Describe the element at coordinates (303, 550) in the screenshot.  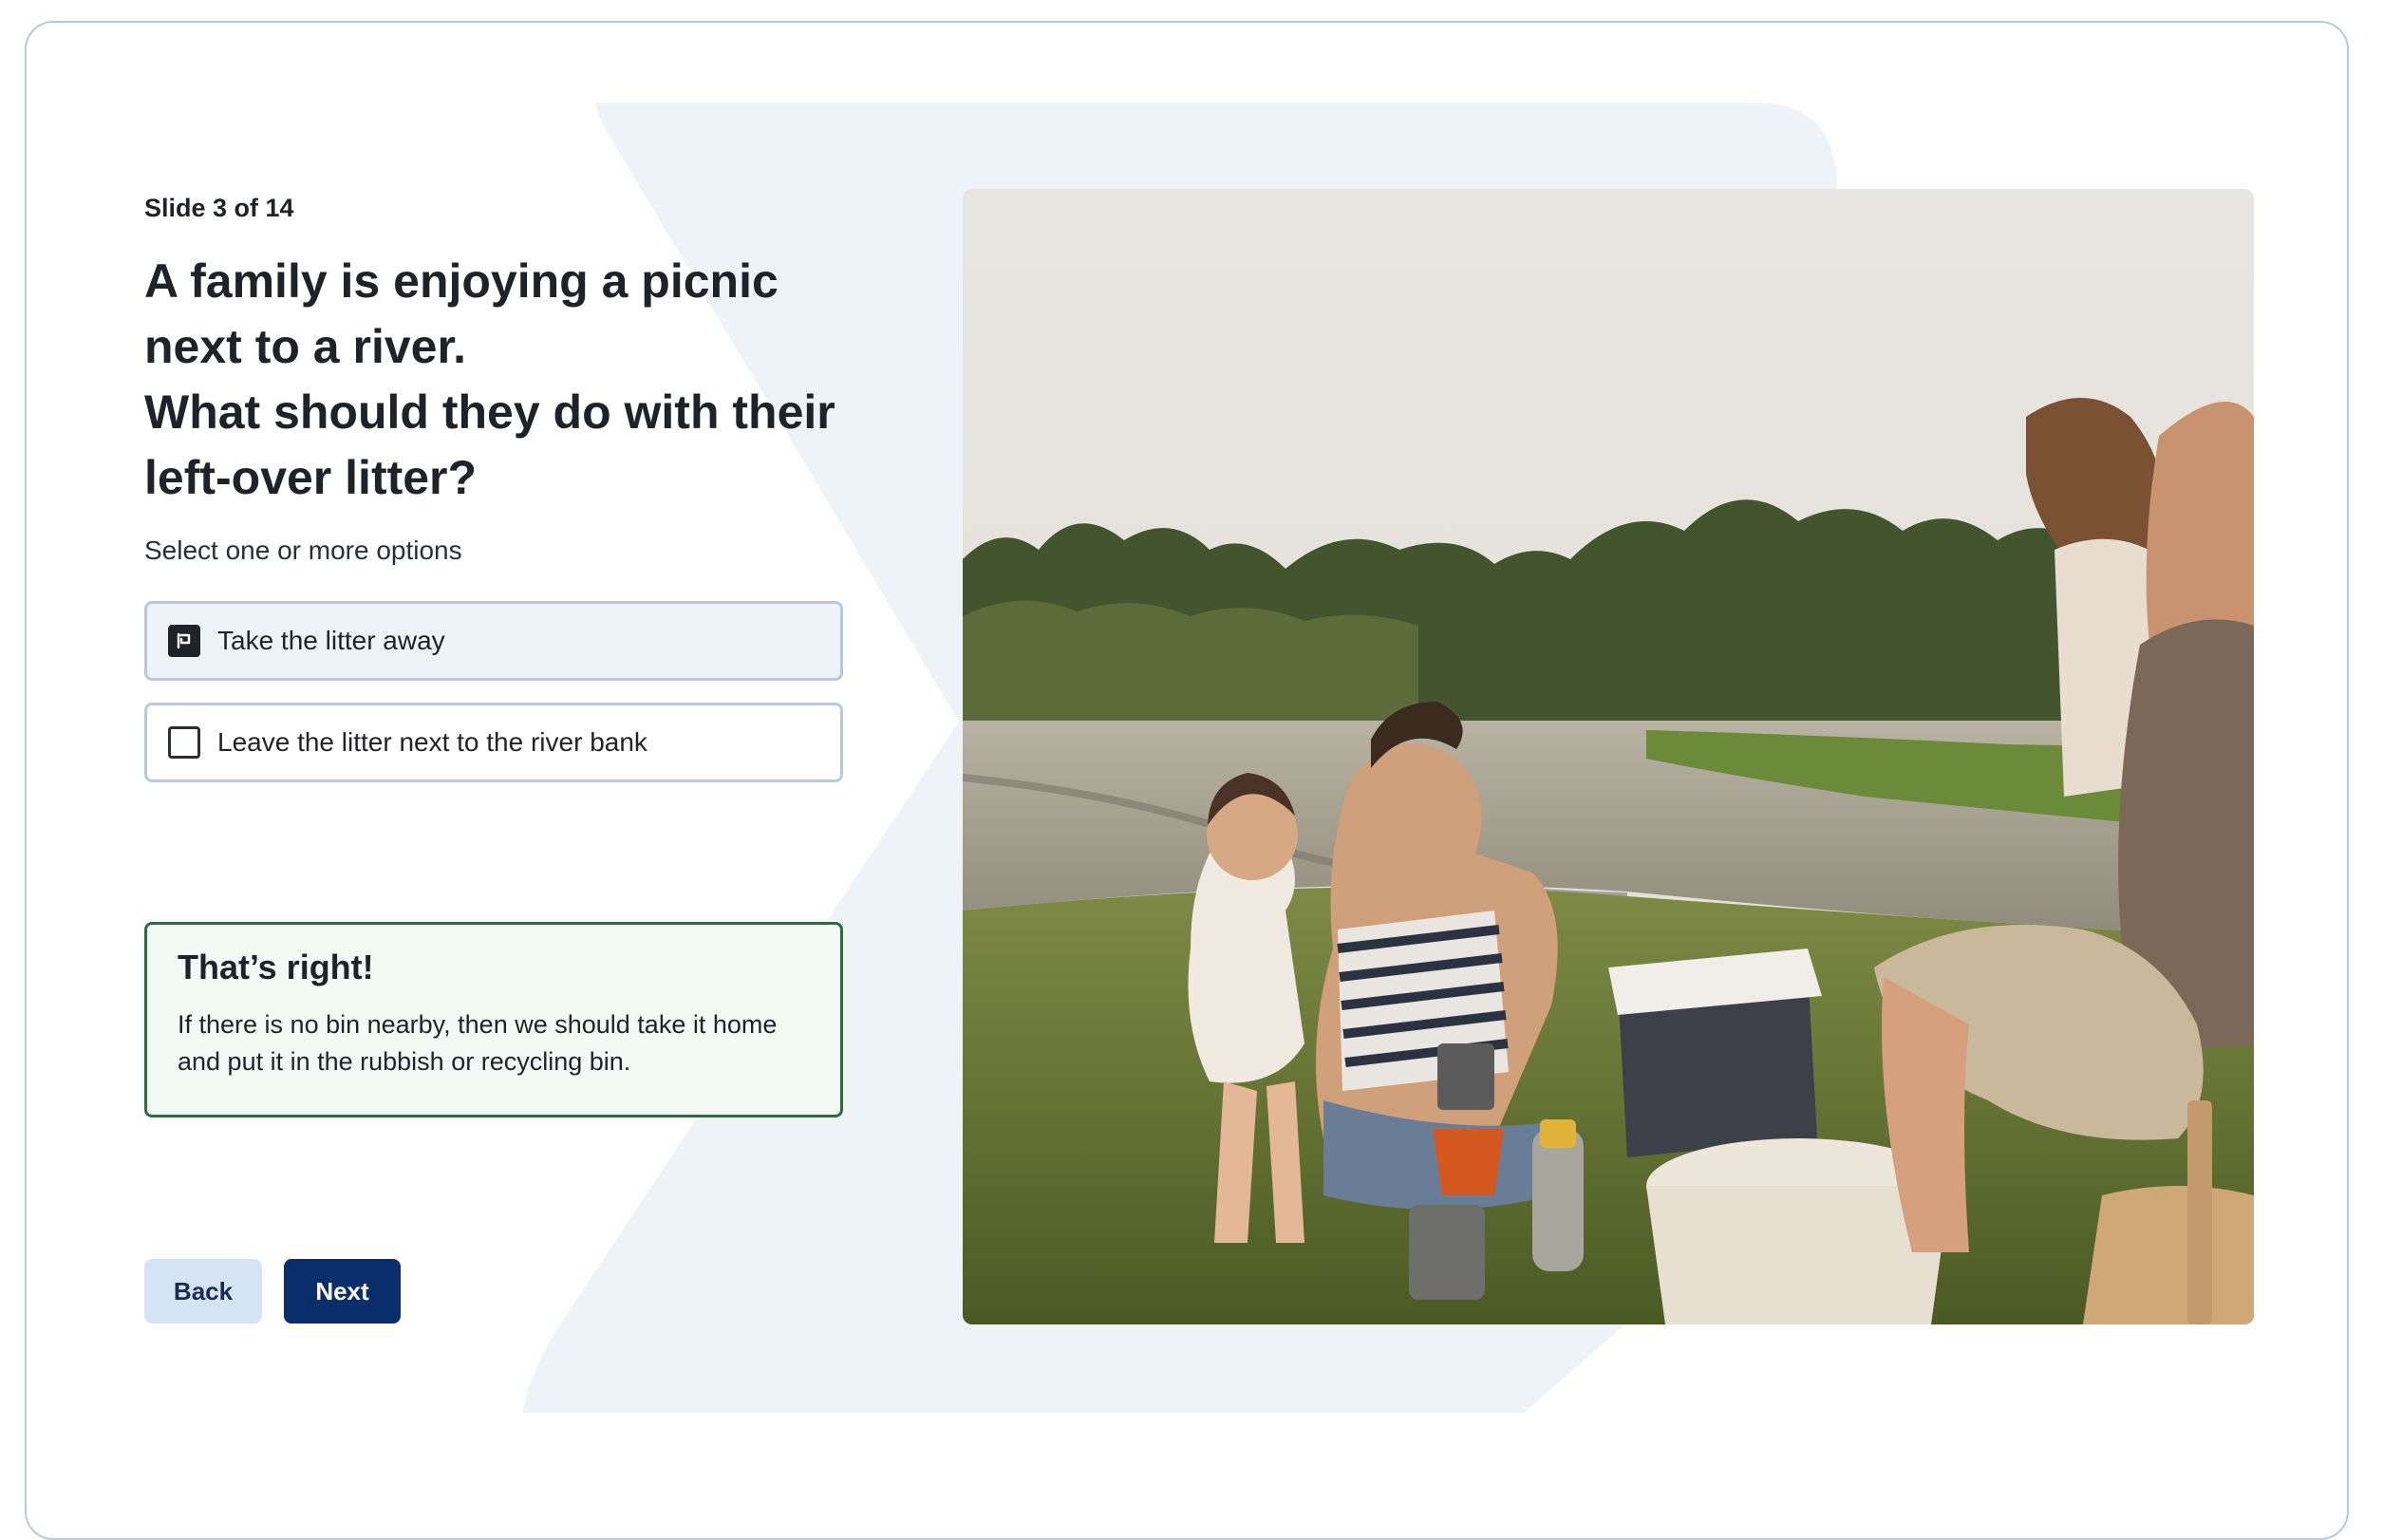
I see `instructions-text: Select one or more options` at that location.